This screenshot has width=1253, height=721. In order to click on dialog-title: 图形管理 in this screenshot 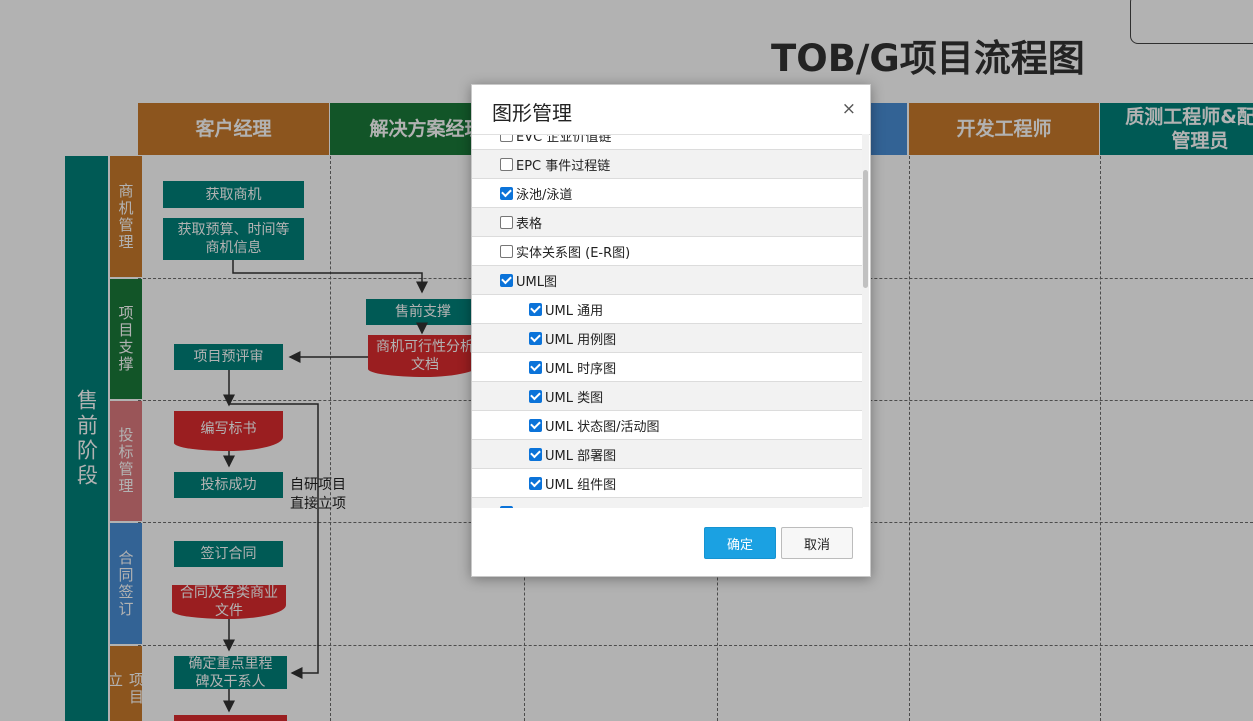, I will do `click(532, 113)`.